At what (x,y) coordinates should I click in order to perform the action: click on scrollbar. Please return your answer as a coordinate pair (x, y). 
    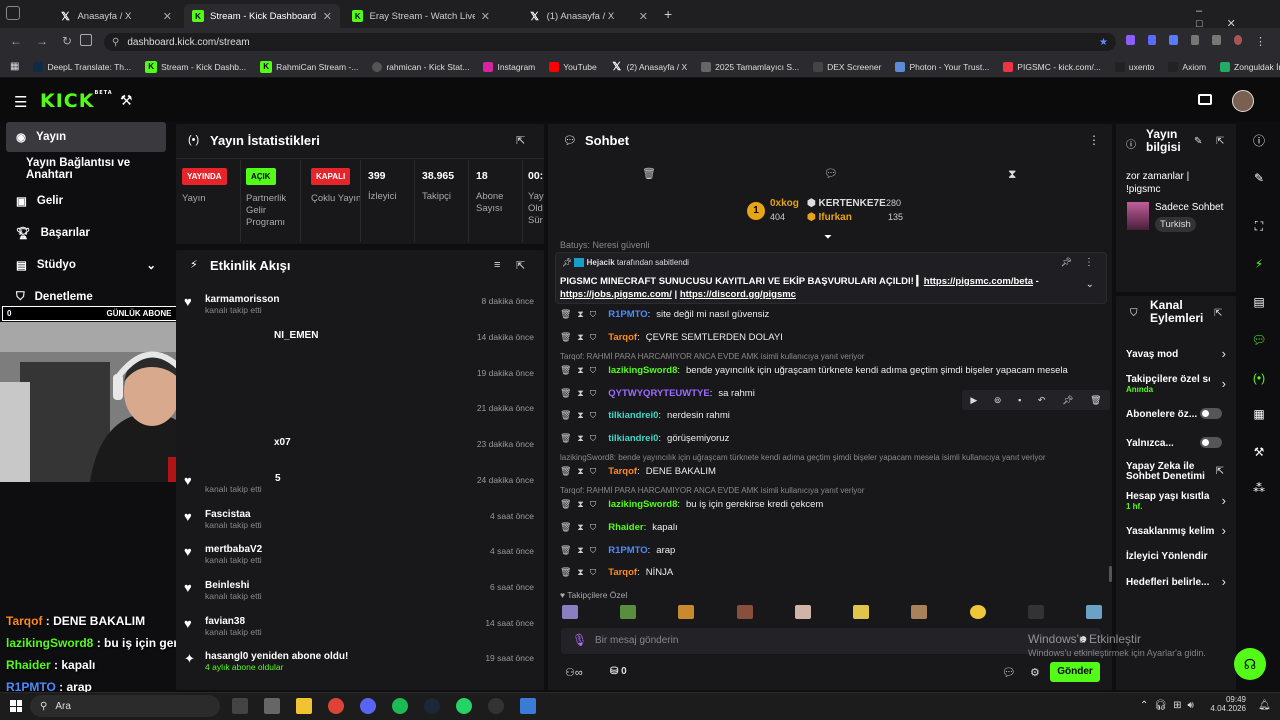
    Looking at the image, I should click on (1110, 574).